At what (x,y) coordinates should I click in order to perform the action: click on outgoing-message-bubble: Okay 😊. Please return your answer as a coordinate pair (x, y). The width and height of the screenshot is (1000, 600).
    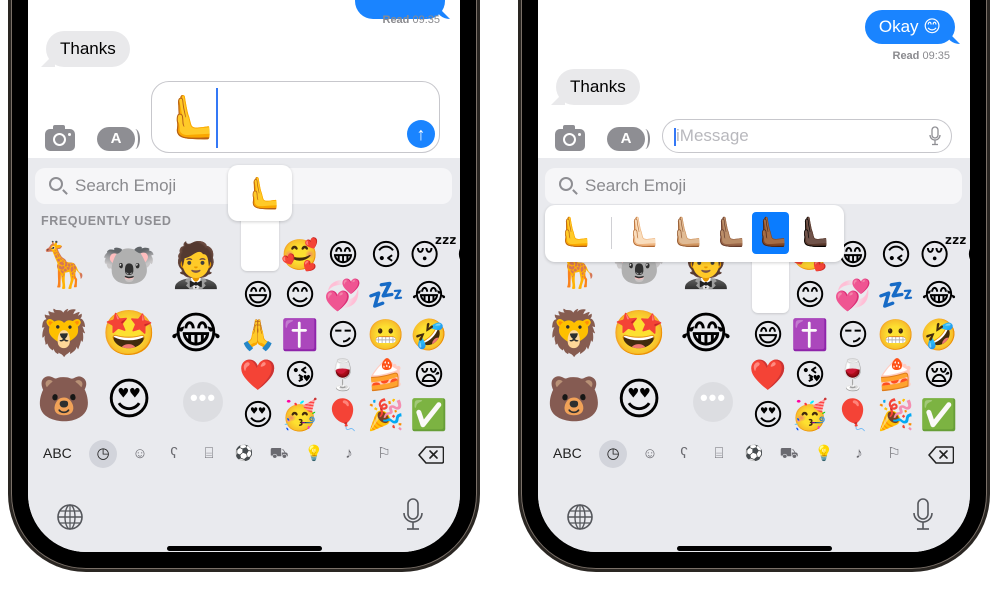
    Looking at the image, I should click on (909, 27).